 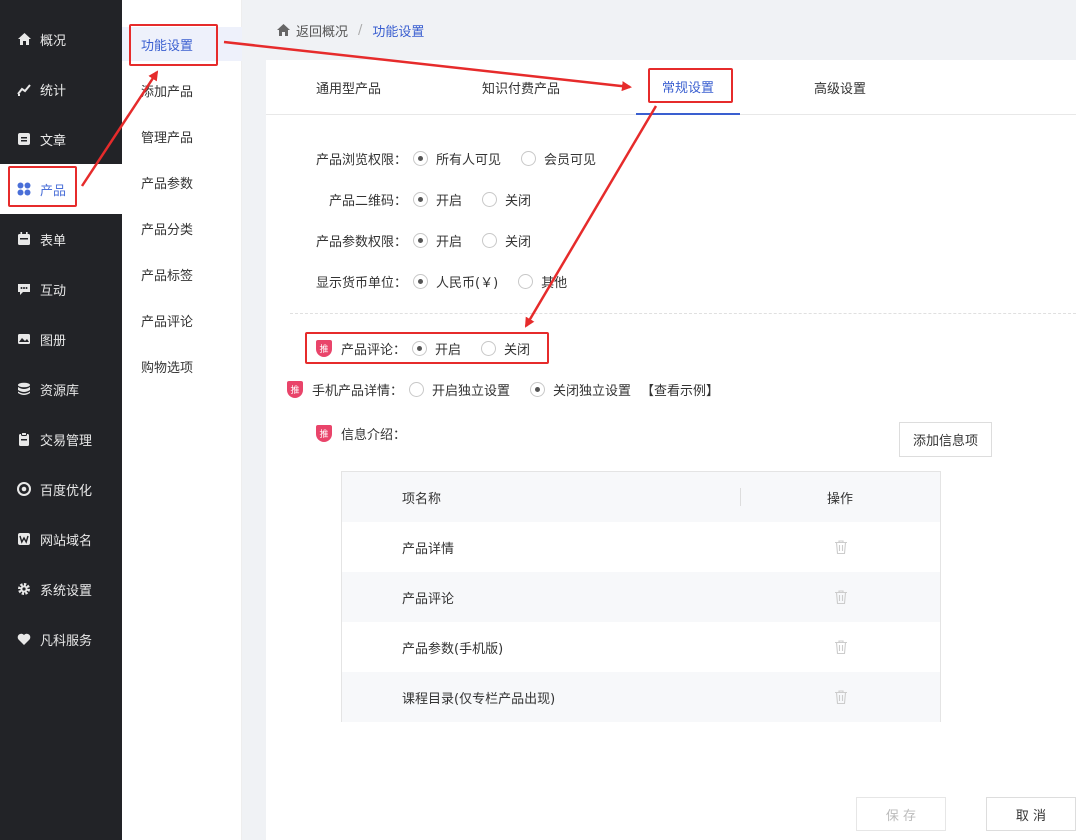 What do you see at coordinates (680, 389) in the screenshot?
I see `view-example-link: 【查看示例】` at bounding box center [680, 389].